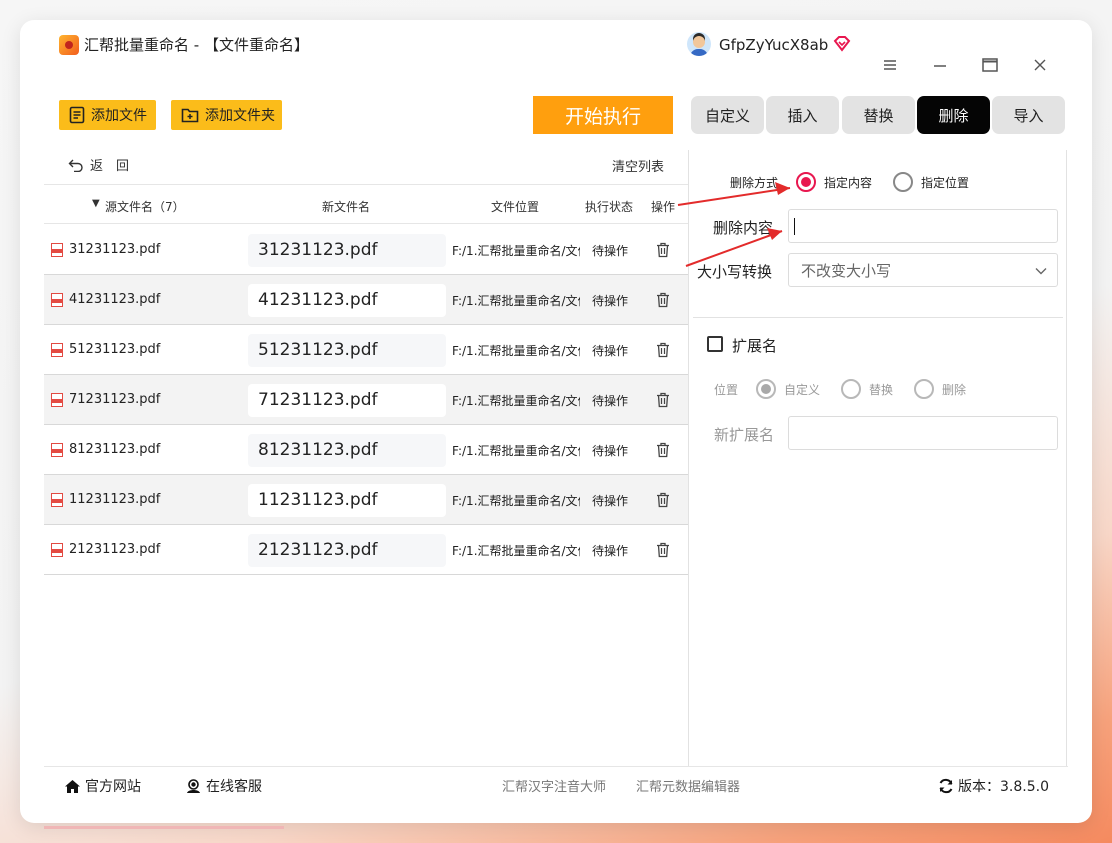 This screenshot has width=1112, height=843. I want to click on official-website-label: 官方网站, so click(113, 787).